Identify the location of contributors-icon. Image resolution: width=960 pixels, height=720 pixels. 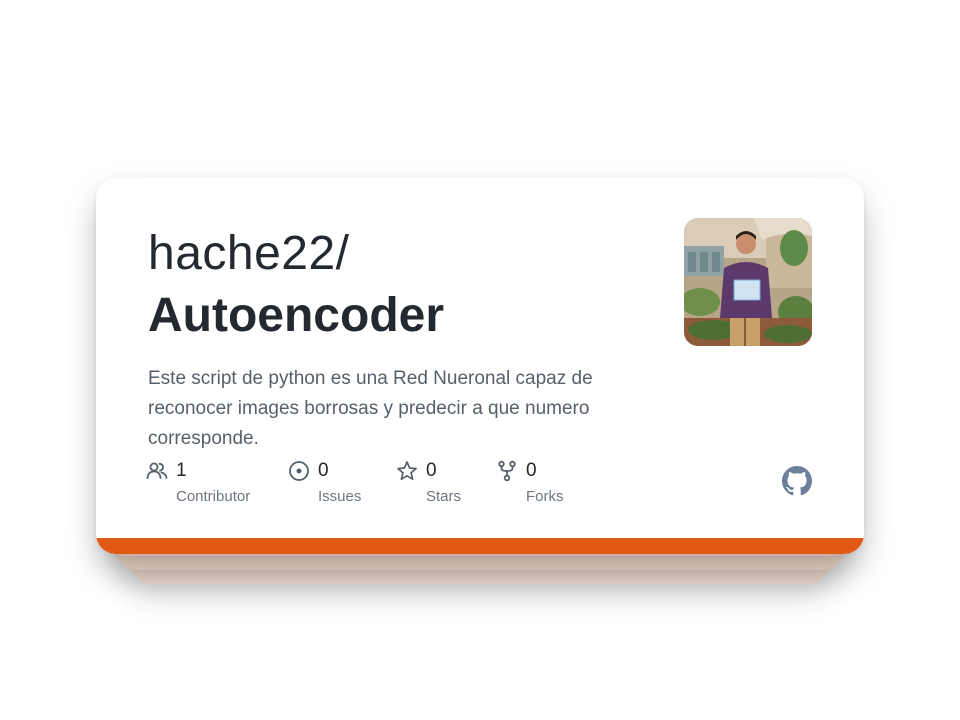
(157, 471).